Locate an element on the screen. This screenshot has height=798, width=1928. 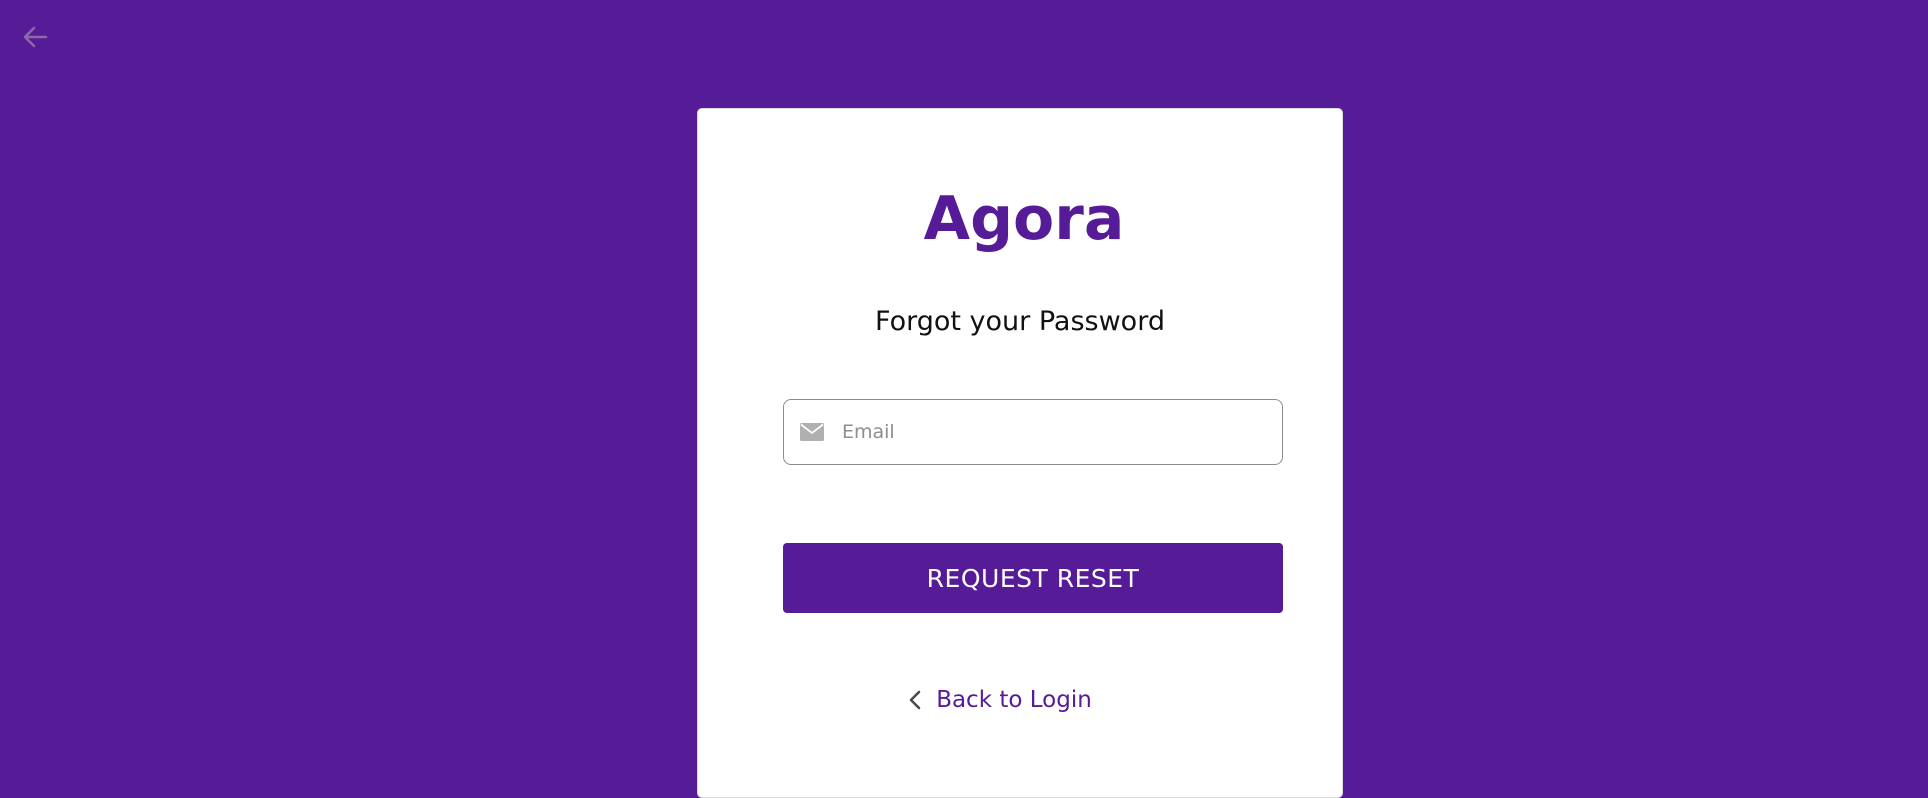
back-to-login-label: Back to Login is located at coordinates (1014, 700).